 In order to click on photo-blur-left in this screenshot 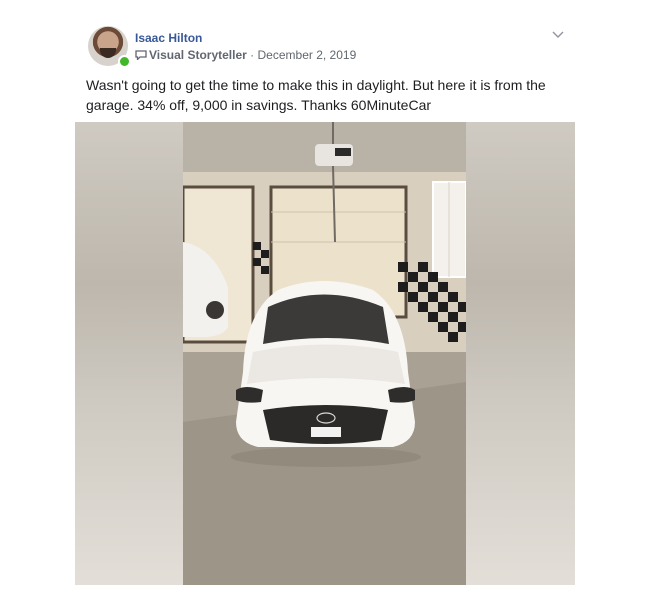, I will do `click(129, 353)`.